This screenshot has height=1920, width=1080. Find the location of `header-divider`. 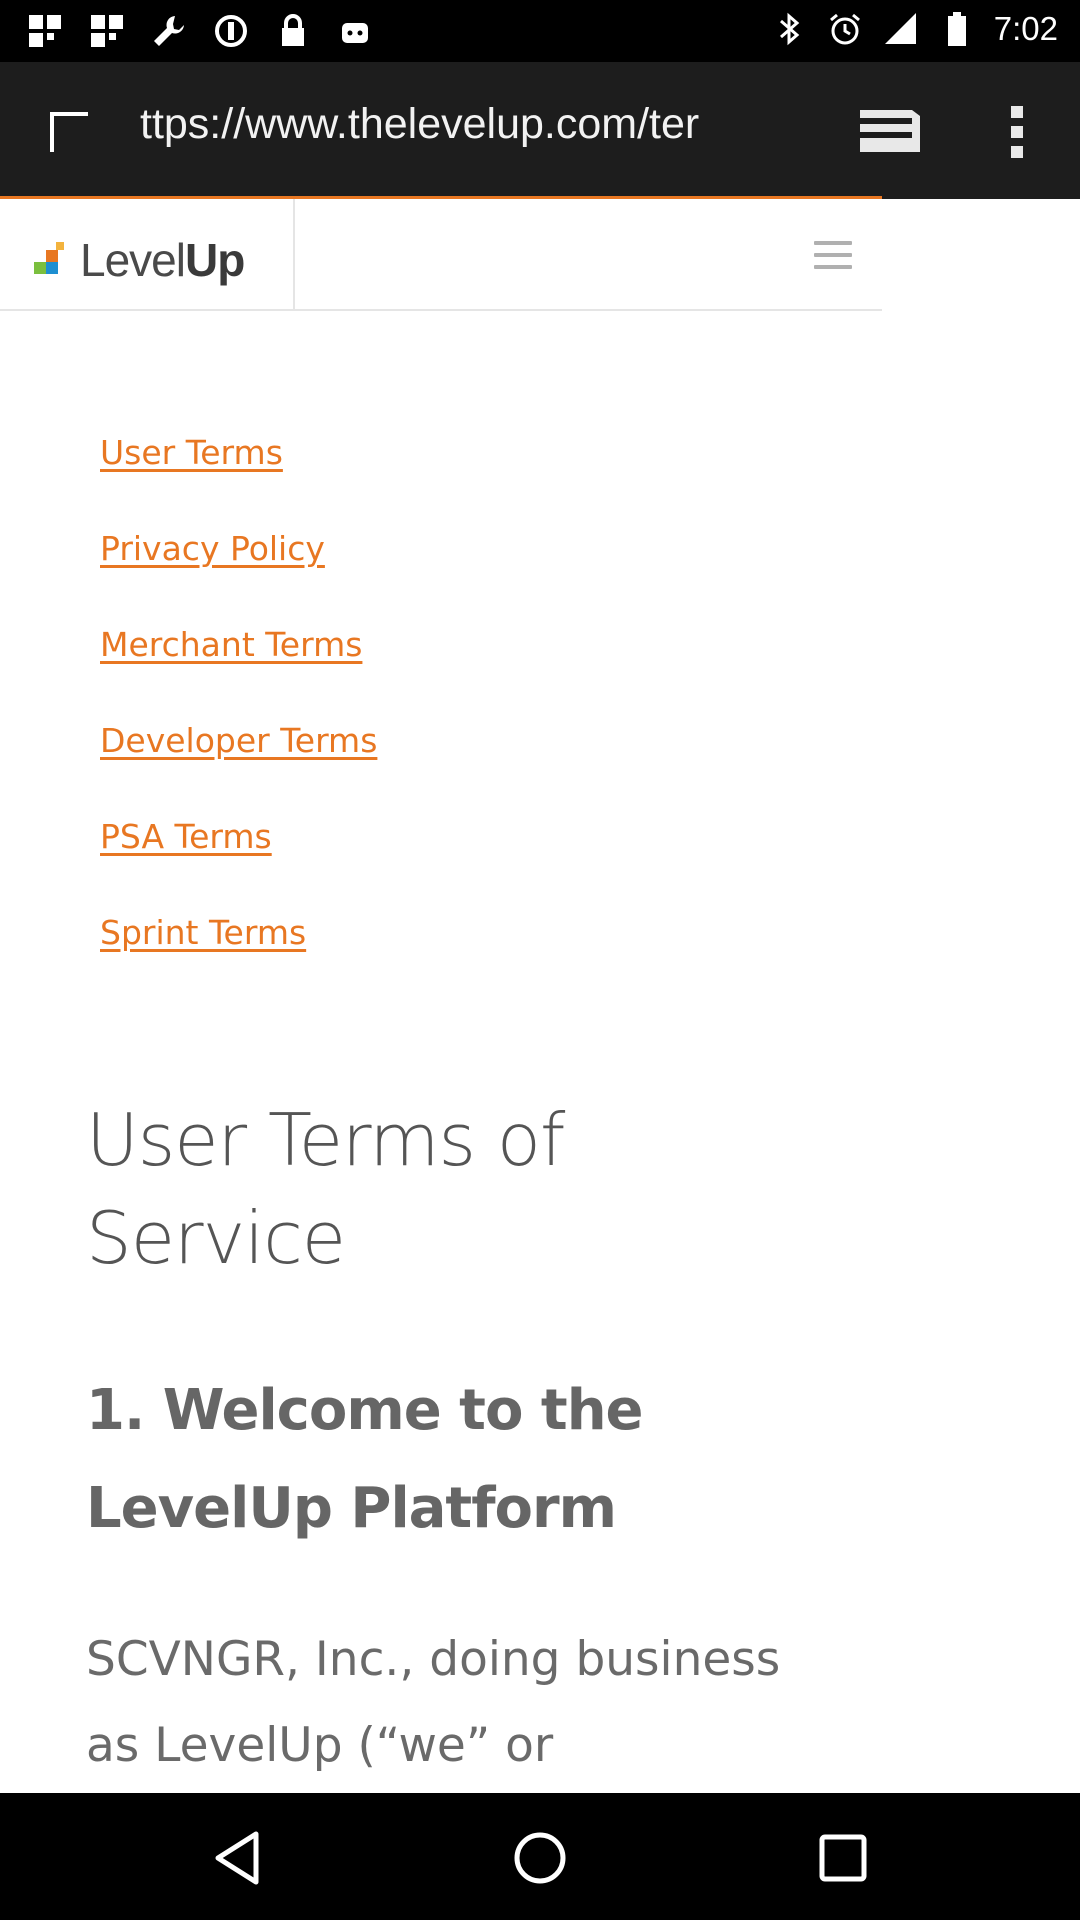

header-divider is located at coordinates (294, 255).